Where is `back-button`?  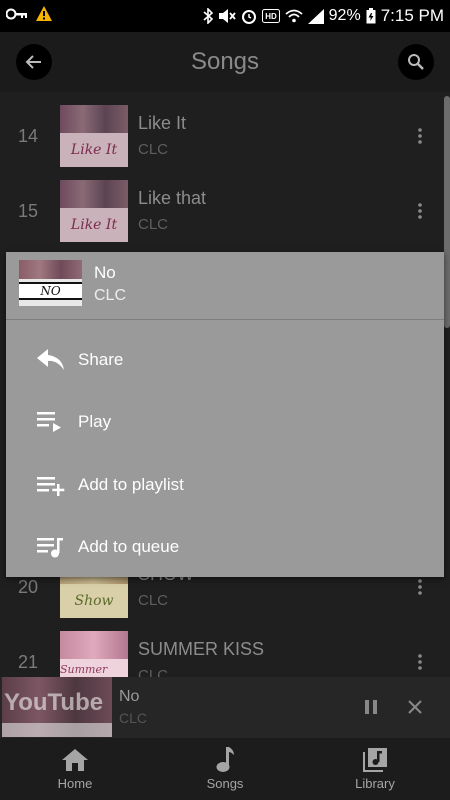
back-button is located at coordinates (34, 62).